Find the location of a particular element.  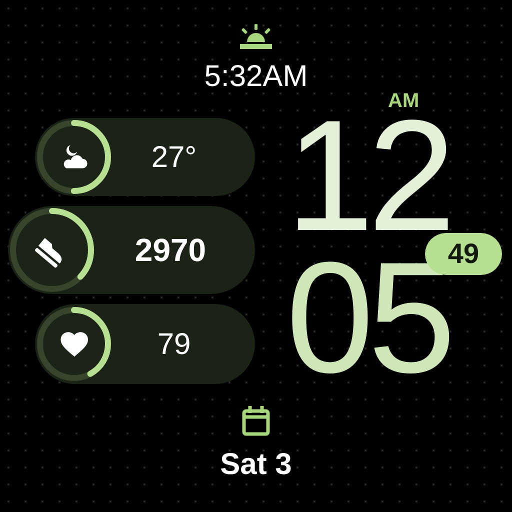

sunrise-icon is located at coordinates (256, 37).